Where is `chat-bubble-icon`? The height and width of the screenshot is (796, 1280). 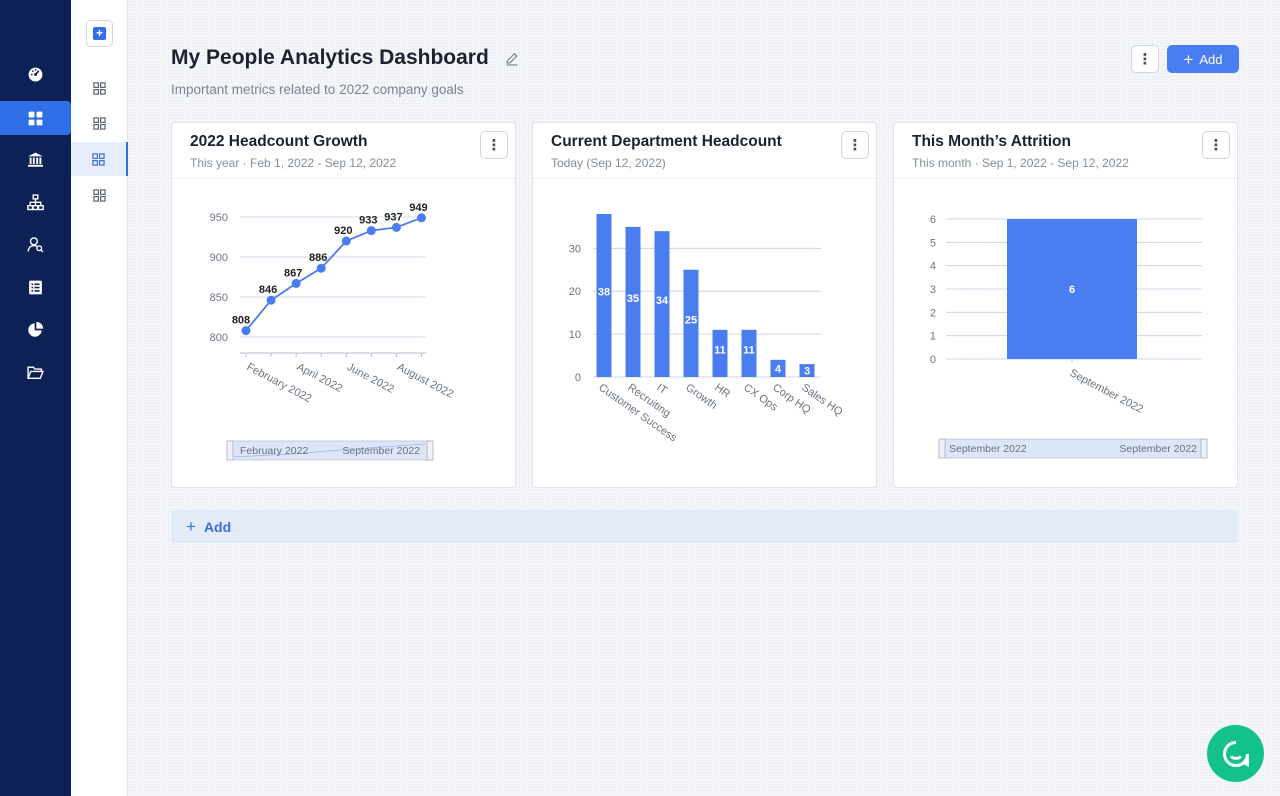 chat-bubble-icon is located at coordinates (1235, 753).